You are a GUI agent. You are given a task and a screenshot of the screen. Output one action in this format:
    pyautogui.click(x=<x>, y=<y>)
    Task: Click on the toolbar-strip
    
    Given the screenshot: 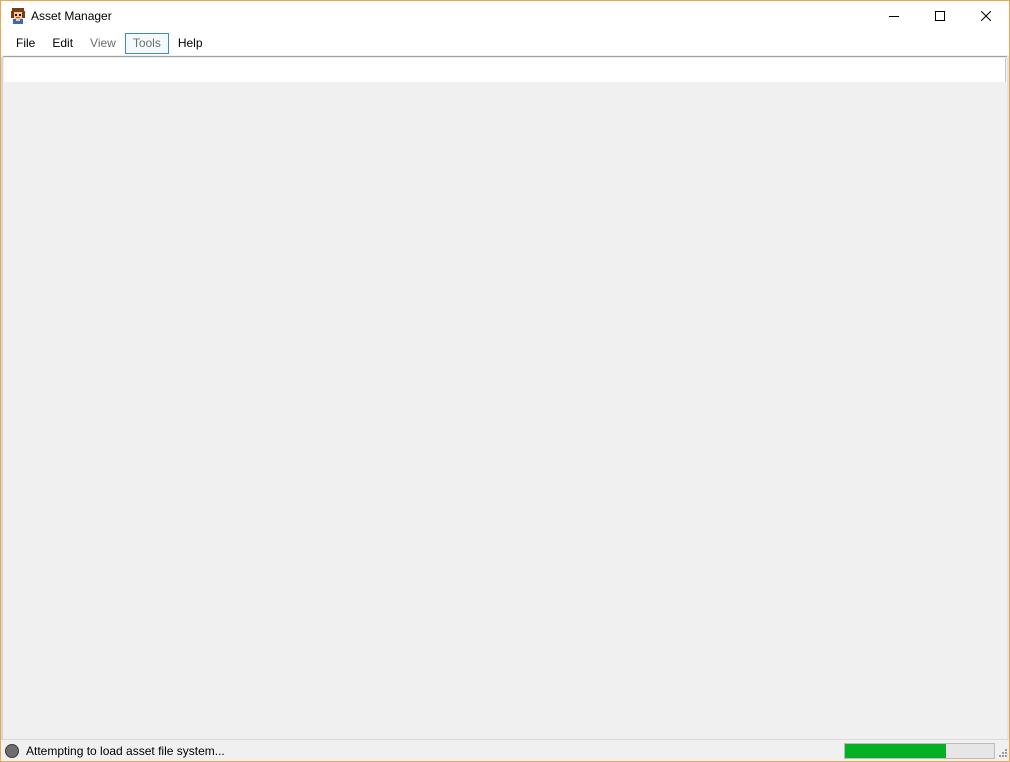 What is the action you would take?
    pyautogui.click(x=505, y=70)
    